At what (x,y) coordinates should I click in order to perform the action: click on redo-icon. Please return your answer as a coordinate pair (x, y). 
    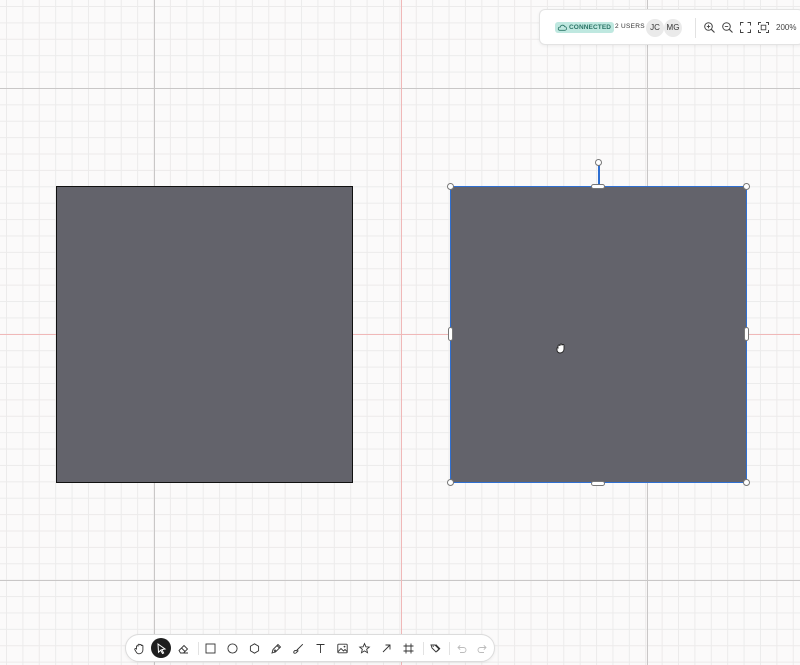
    Looking at the image, I should click on (482, 648).